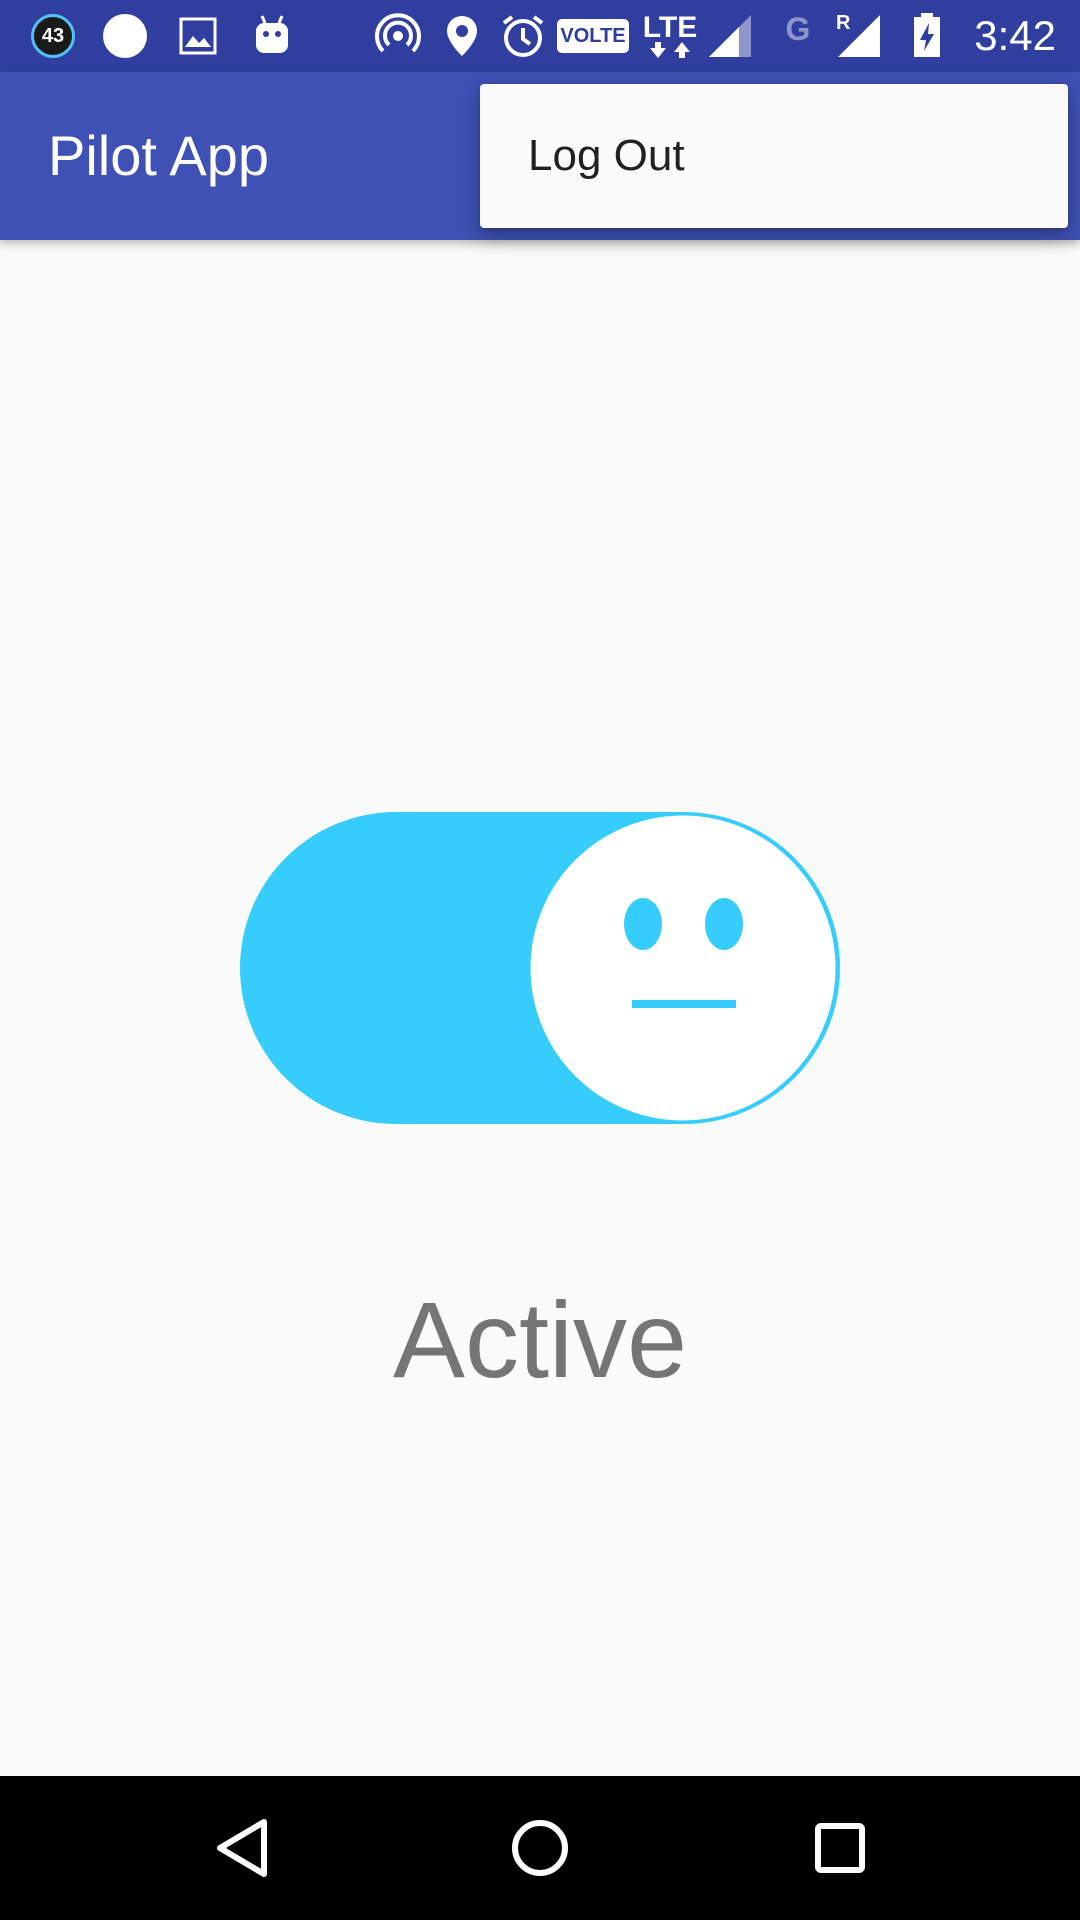 This screenshot has width=1080, height=1920. What do you see at coordinates (683, 968) in the screenshot?
I see `toggle-thumb` at bounding box center [683, 968].